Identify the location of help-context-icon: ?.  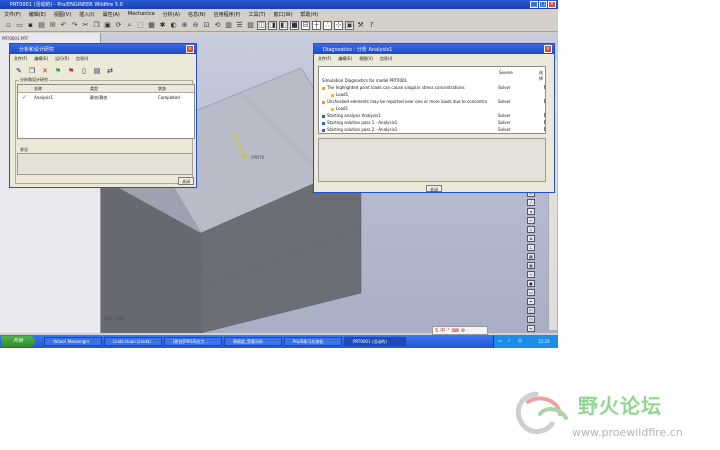
(371, 25).